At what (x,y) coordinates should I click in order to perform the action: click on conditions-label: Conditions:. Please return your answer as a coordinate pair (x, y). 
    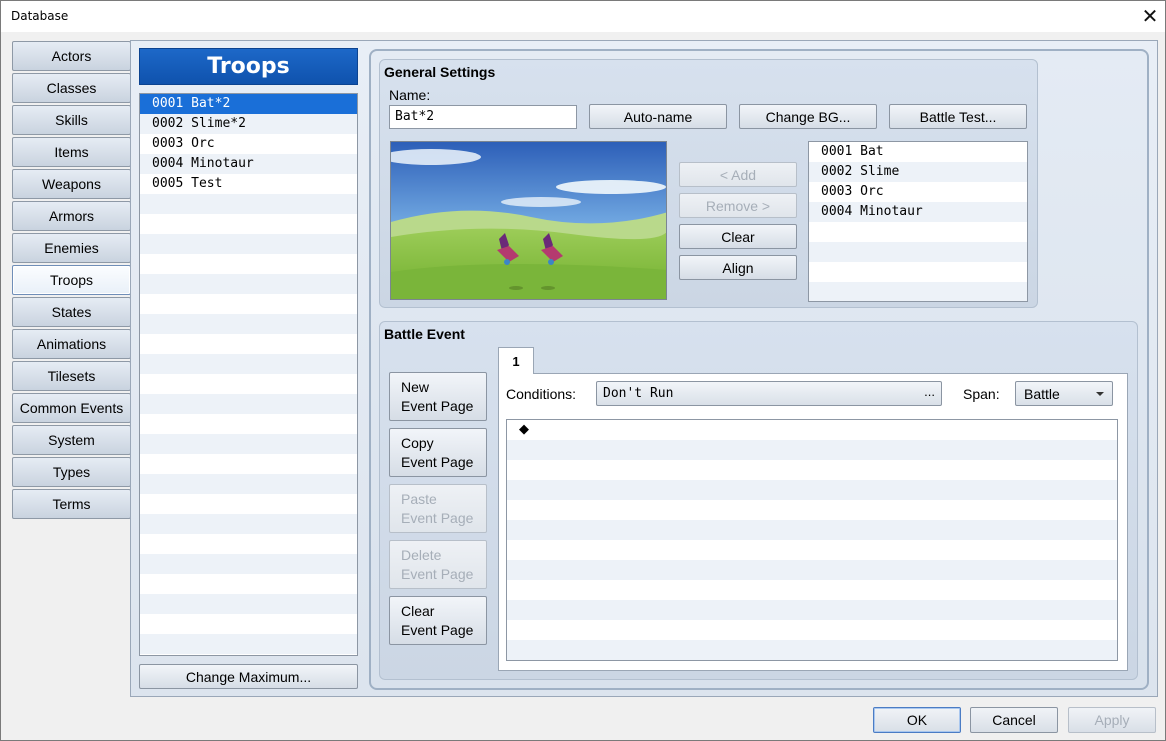
    Looking at the image, I should click on (541, 394).